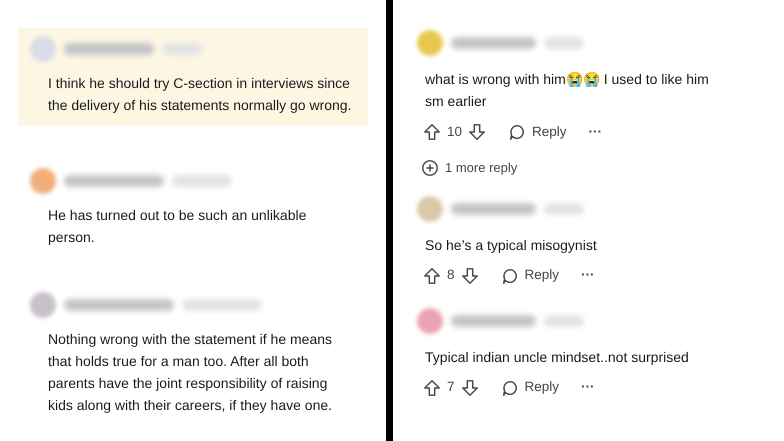 Image resolution: width=784 pixels, height=441 pixels. What do you see at coordinates (557, 357) in the screenshot?
I see `comment-text: Typical indian uncle mindset..not surprised` at bounding box center [557, 357].